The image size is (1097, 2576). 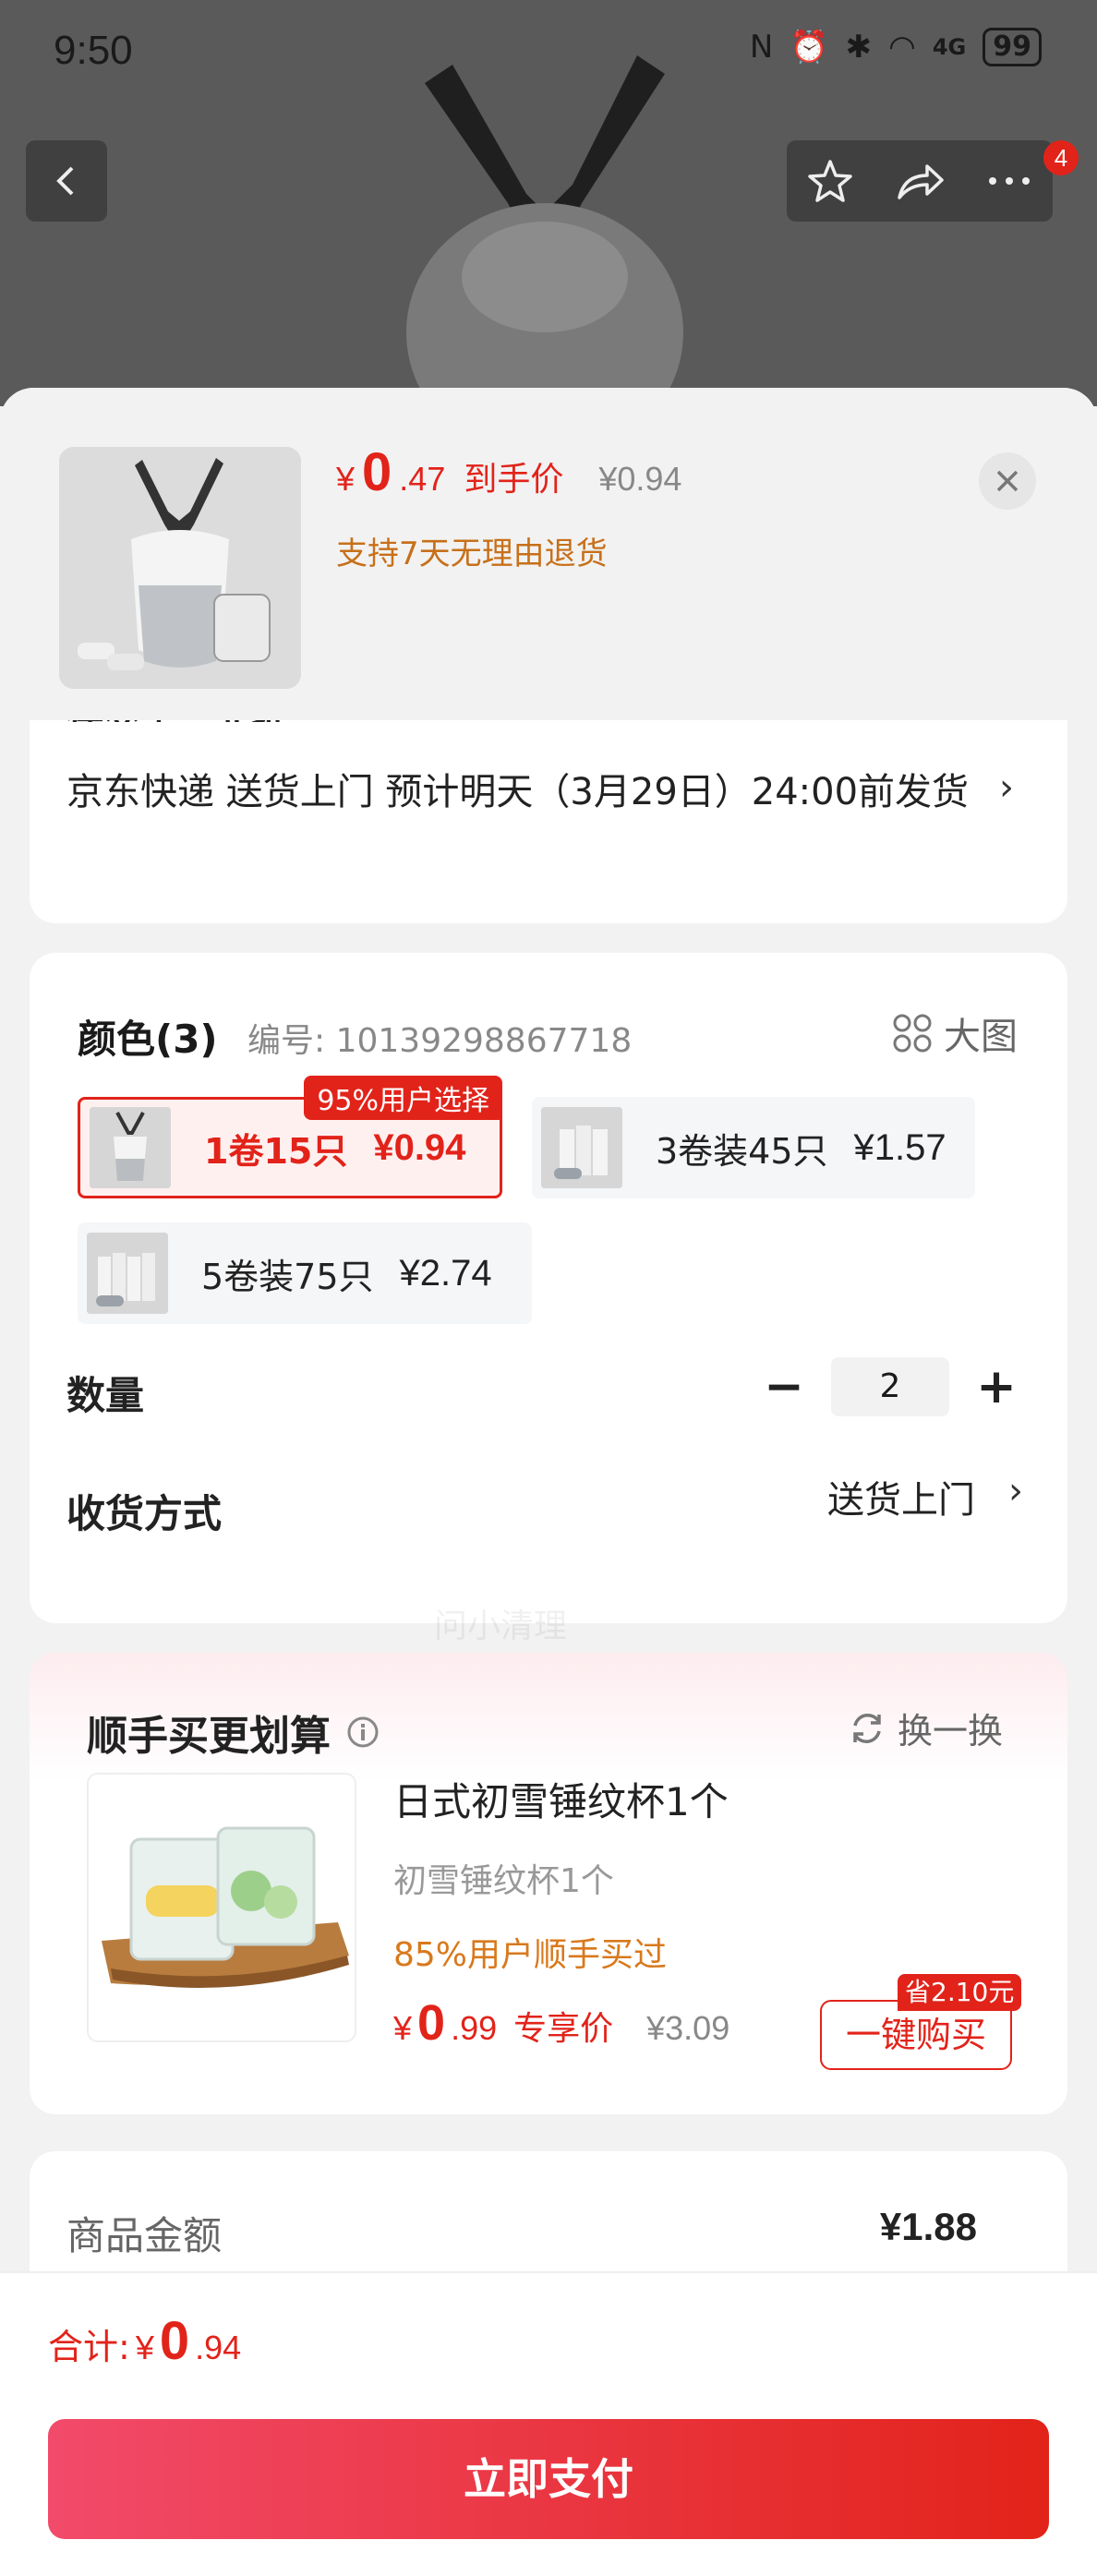 I want to click on color-option-1: 1卷15只 ¥0.94 95%用户选择, so click(x=290, y=1137).